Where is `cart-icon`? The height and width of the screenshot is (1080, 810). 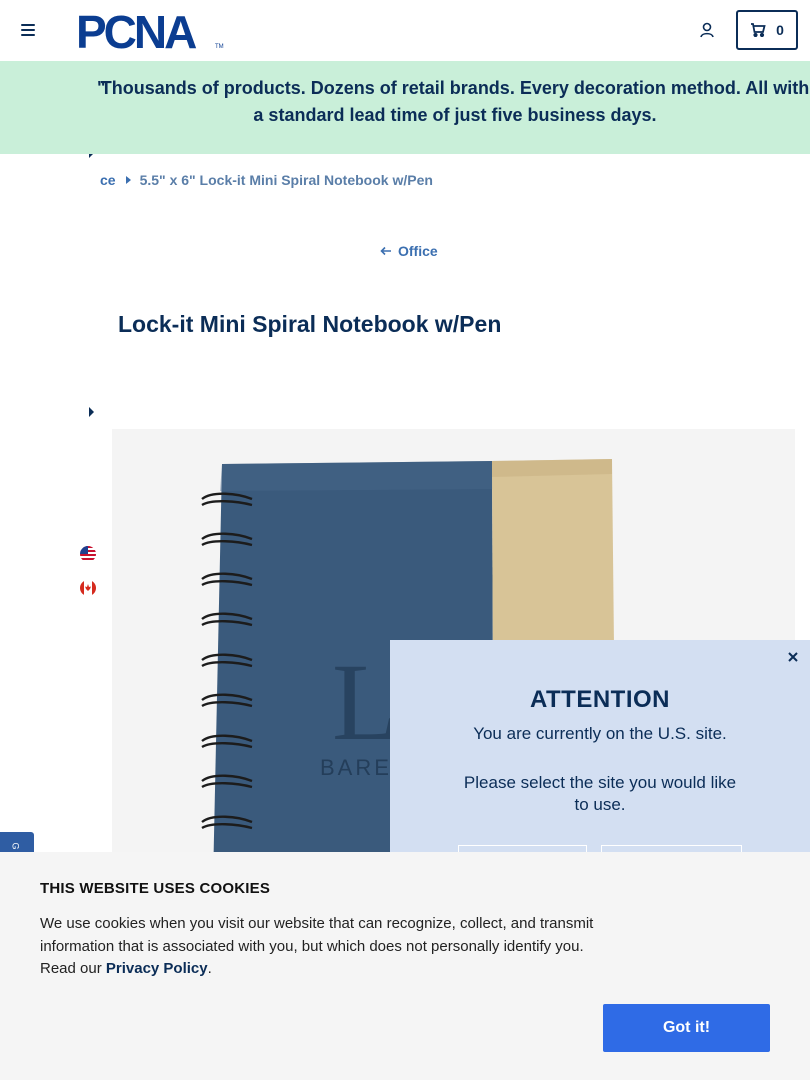 cart-icon is located at coordinates (758, 30).